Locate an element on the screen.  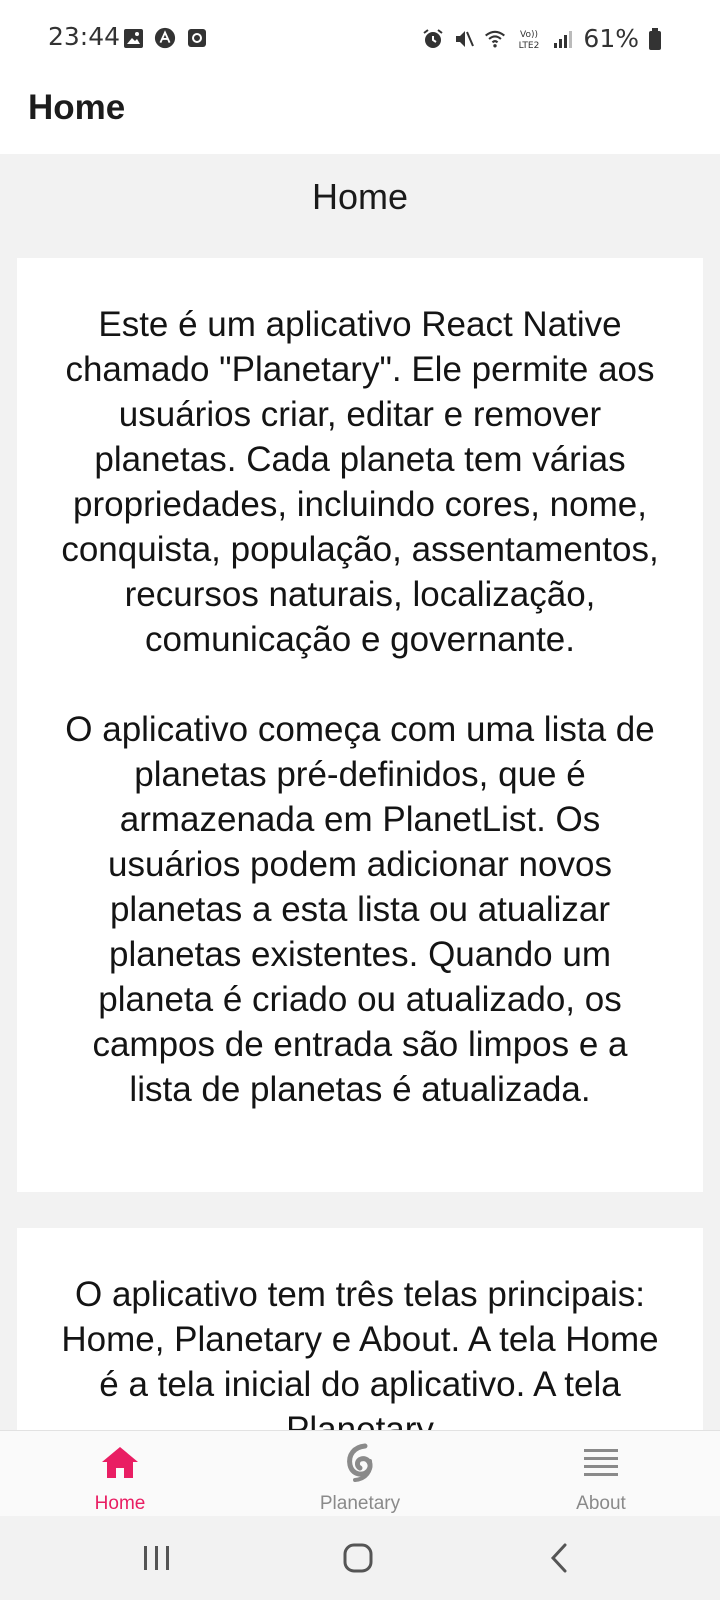
app-header: Home is located at coordinates (360, 113).